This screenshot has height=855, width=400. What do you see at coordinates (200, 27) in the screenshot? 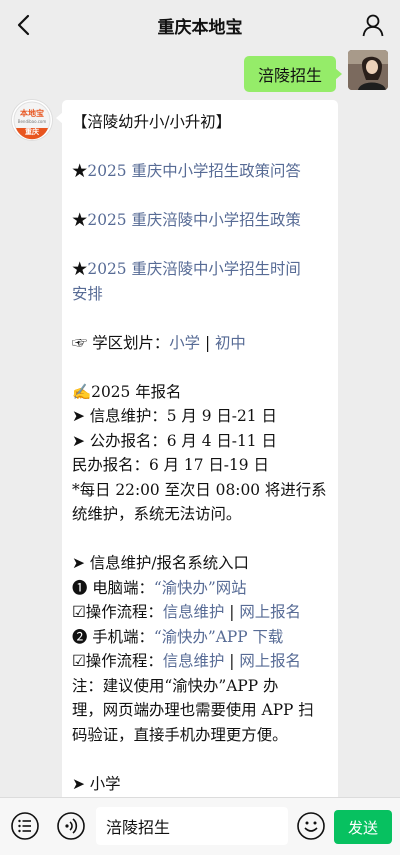
I see `chat-title: 重庆本地宝` at bounding box center [200, 27].